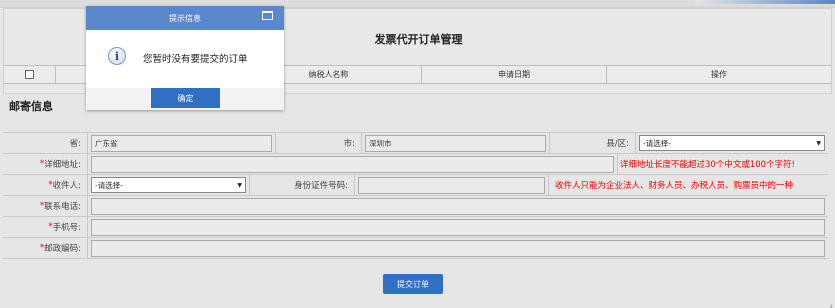 This screenshot has height=308, width=835. I want to click on phone-field, so click(458, 206).